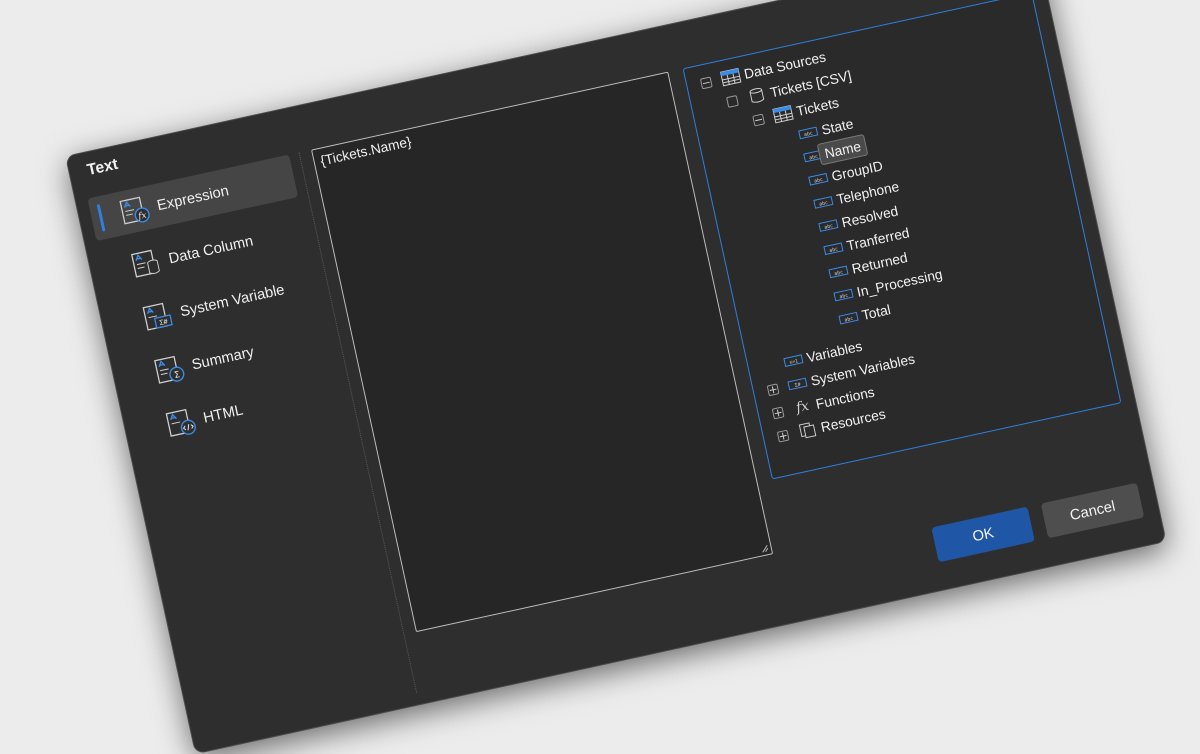  I want to click on html-icon, so click(180, 422).